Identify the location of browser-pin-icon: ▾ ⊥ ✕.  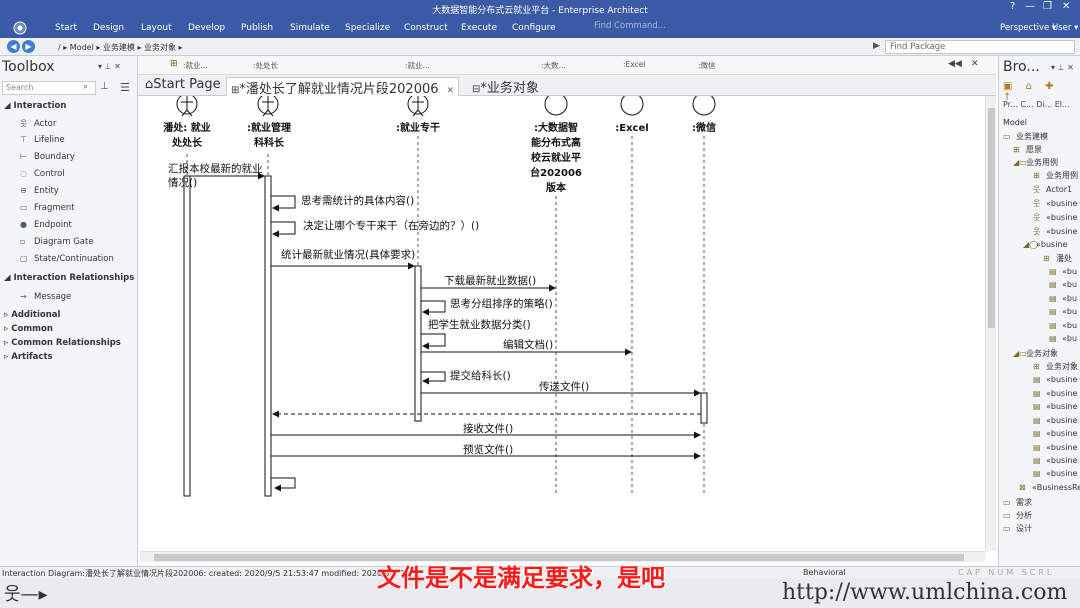
(1062, 67).